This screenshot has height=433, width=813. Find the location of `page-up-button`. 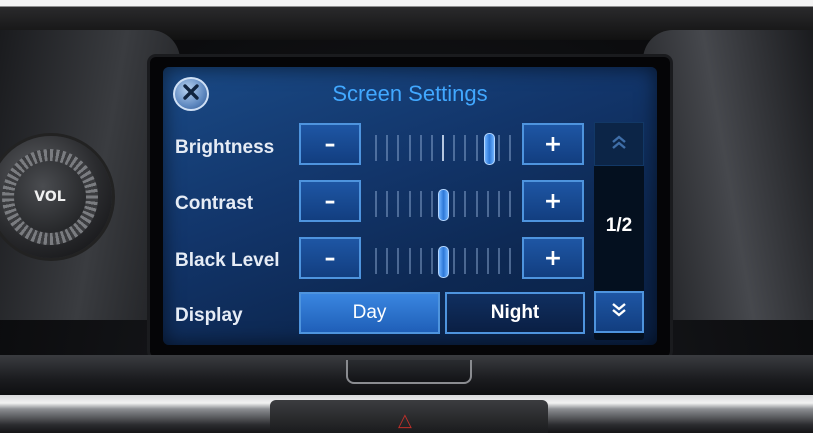

page-up-button is located at coordinates (619, 144).